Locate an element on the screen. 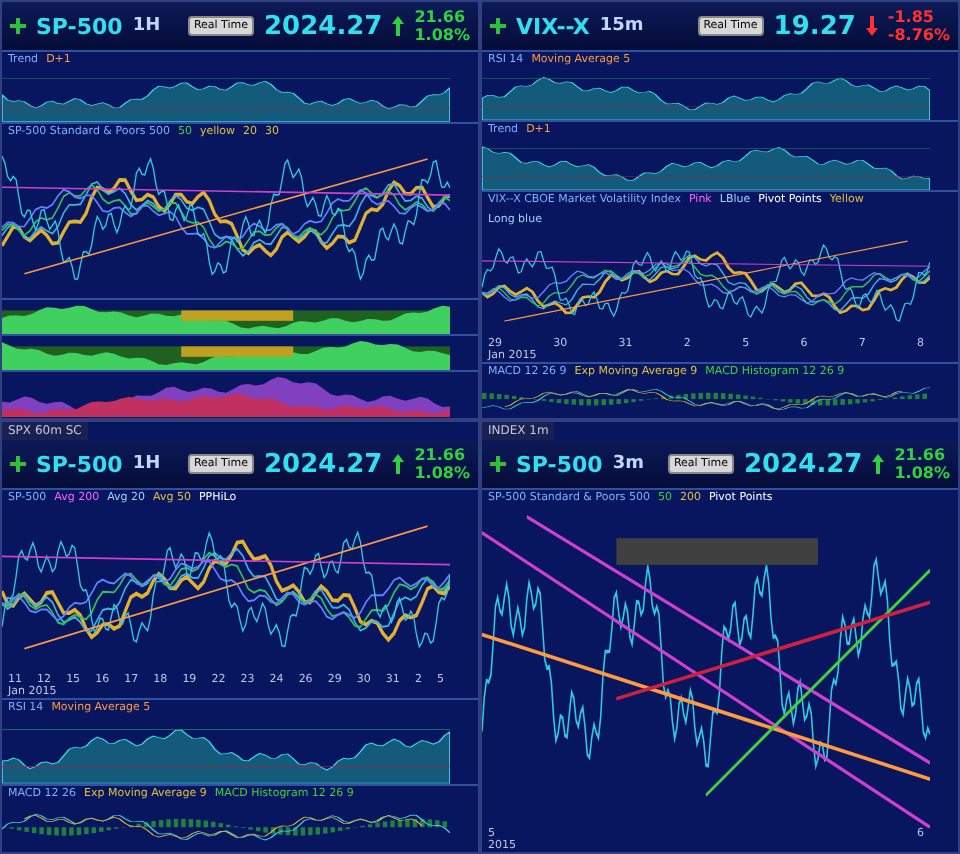 The width and height of the screenshot is (960, 854). price-value: 19.27 is located at coordinates (814, 26).